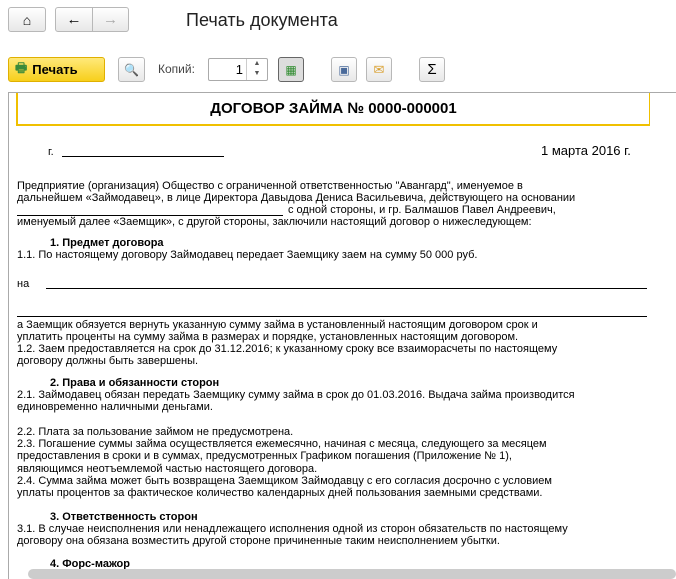 Image resolution: width=676 pixels, height=579 pixels. I want to click on document-title: ДОГОВОР ЗАЙМА № 0000-000001, so click(333, 109).